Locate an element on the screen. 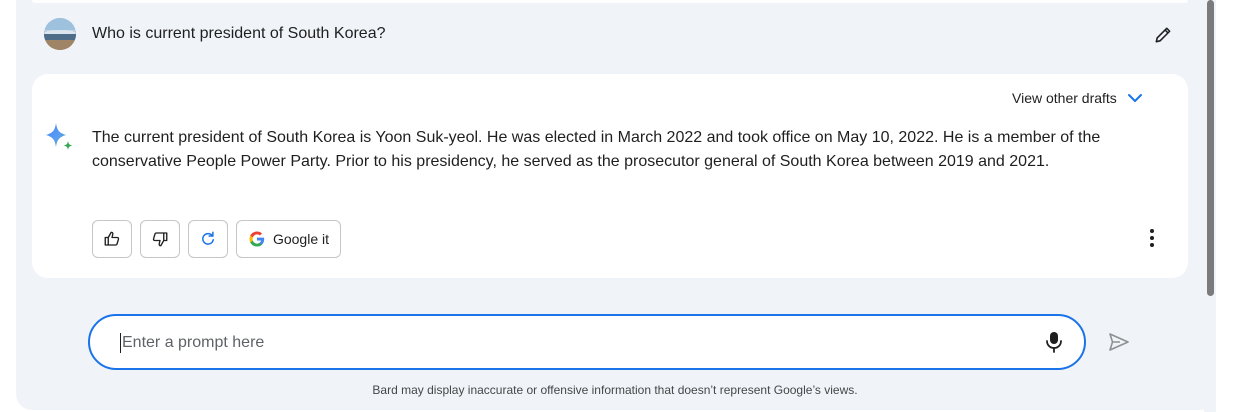 This screenshot has height=412, width=1242. send-button is located at coordinates (1119, 342).